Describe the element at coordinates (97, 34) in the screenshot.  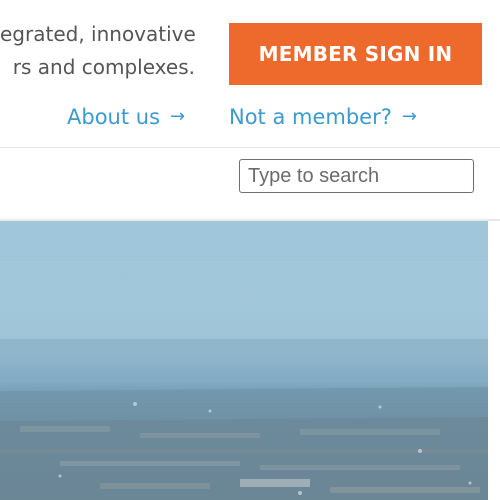
I see `tagline-line-1: egrated, innovative` at that location.